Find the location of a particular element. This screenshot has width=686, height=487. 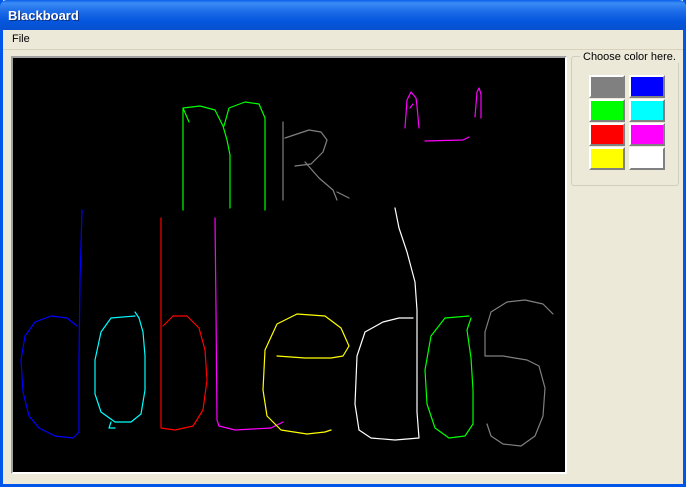

color-picker-label: Choose color here. is located at coordinates (629, 57).